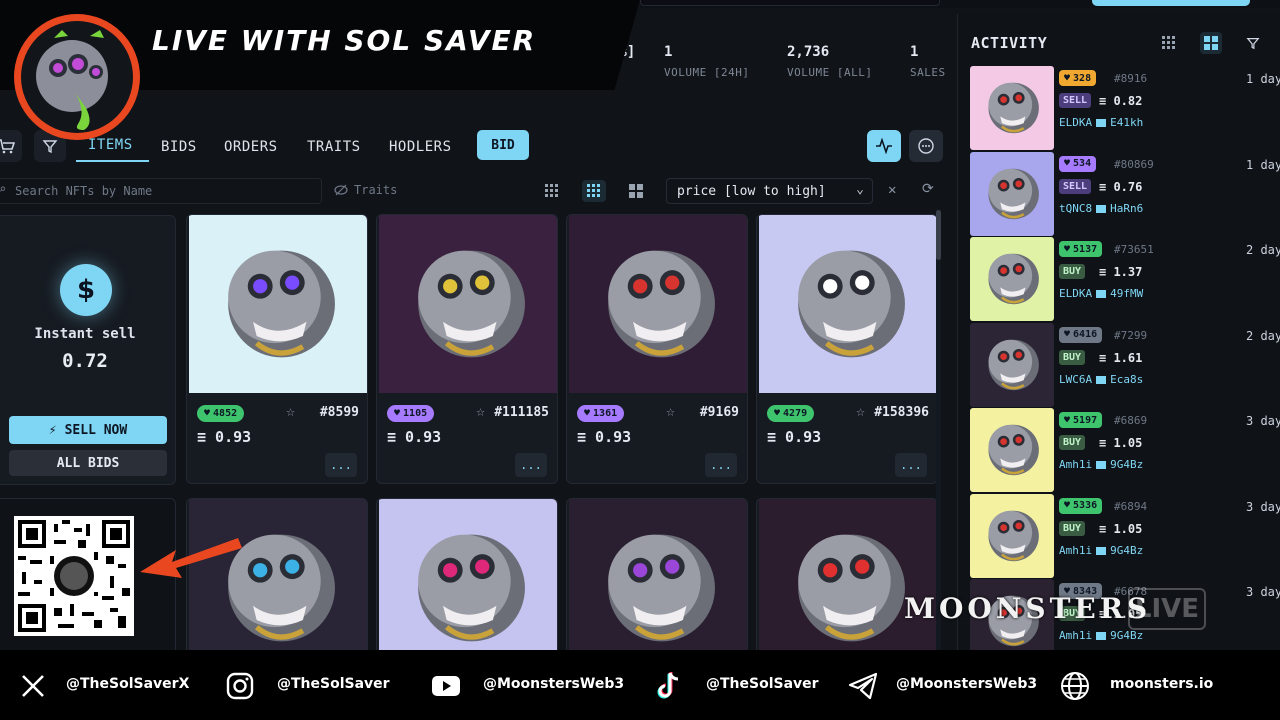  I want to click on social-website: moonsters.io, so click(1136, 686).